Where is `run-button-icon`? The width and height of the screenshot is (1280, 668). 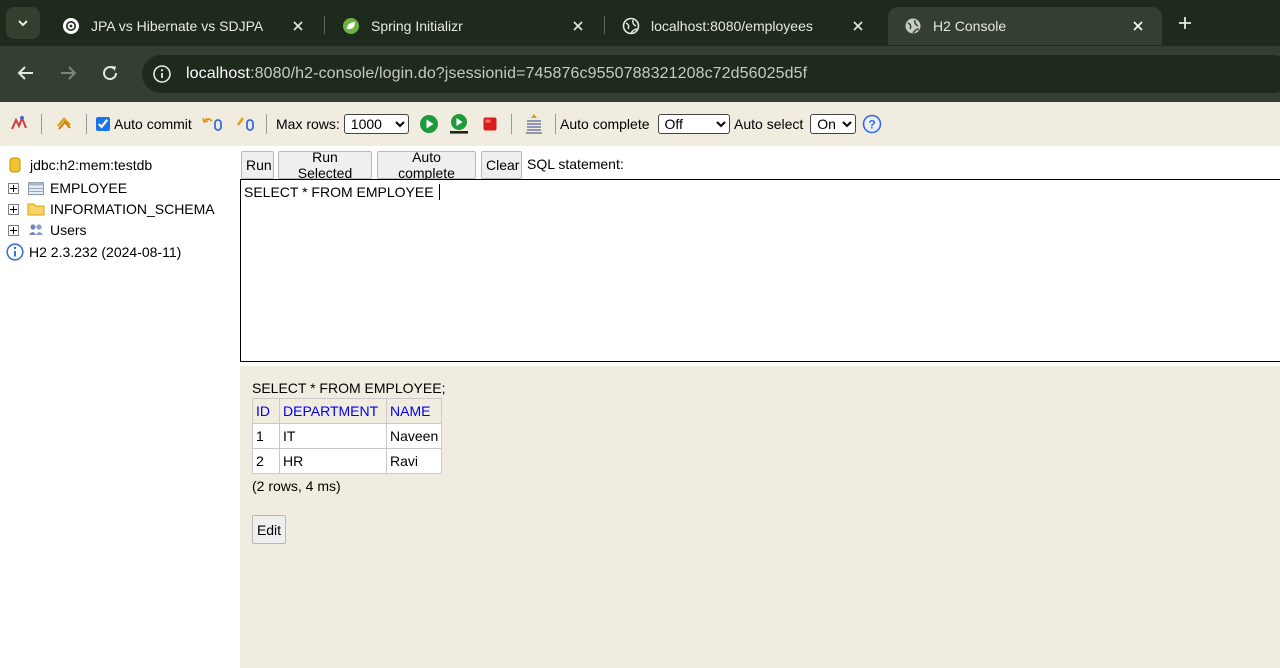
run-button-icon is located at coordinates (429, 124).